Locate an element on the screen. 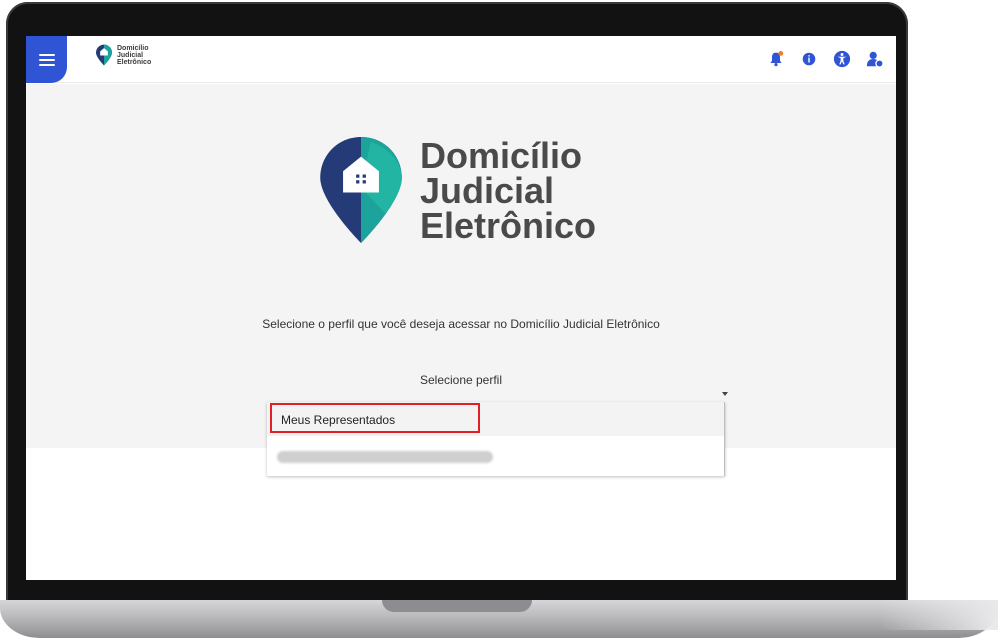  header-logo: Domicílio Judicial Eletrônico is located at coordinates (123, 55).